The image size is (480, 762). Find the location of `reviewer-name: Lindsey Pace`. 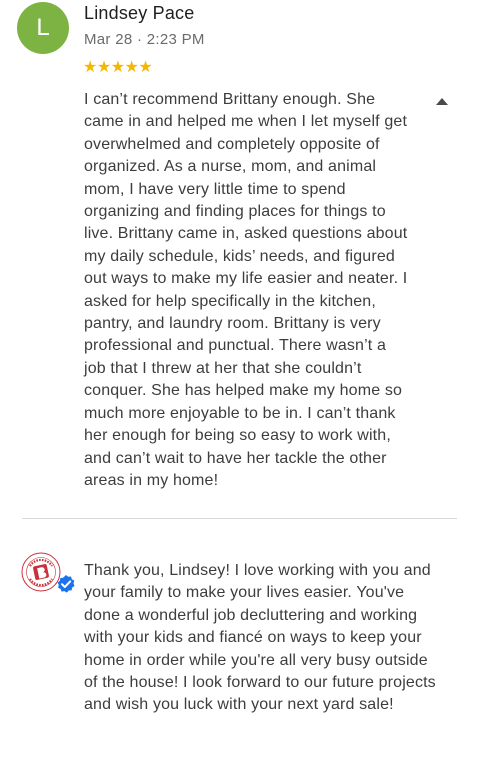

reviewer-name: Lindsey Pace is located at coordinates (139, 13).